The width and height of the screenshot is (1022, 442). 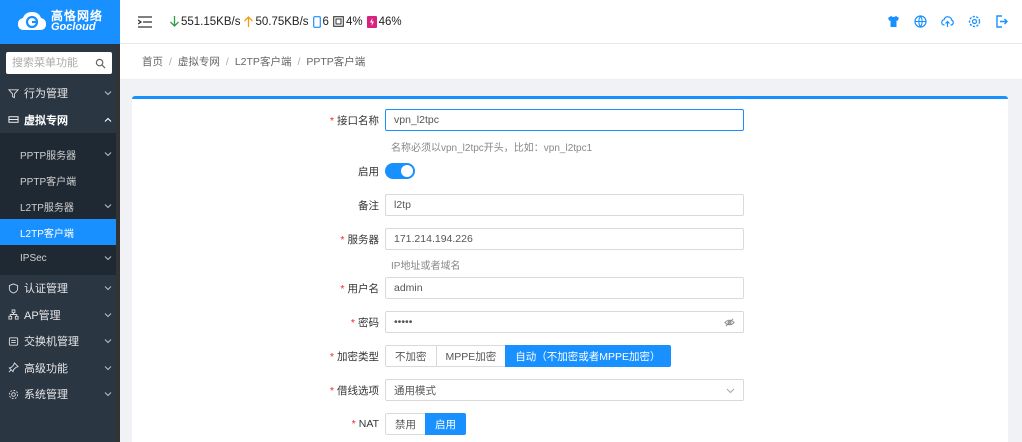 I want to click on eye-hidden-icon, so click(x=729, y=322).